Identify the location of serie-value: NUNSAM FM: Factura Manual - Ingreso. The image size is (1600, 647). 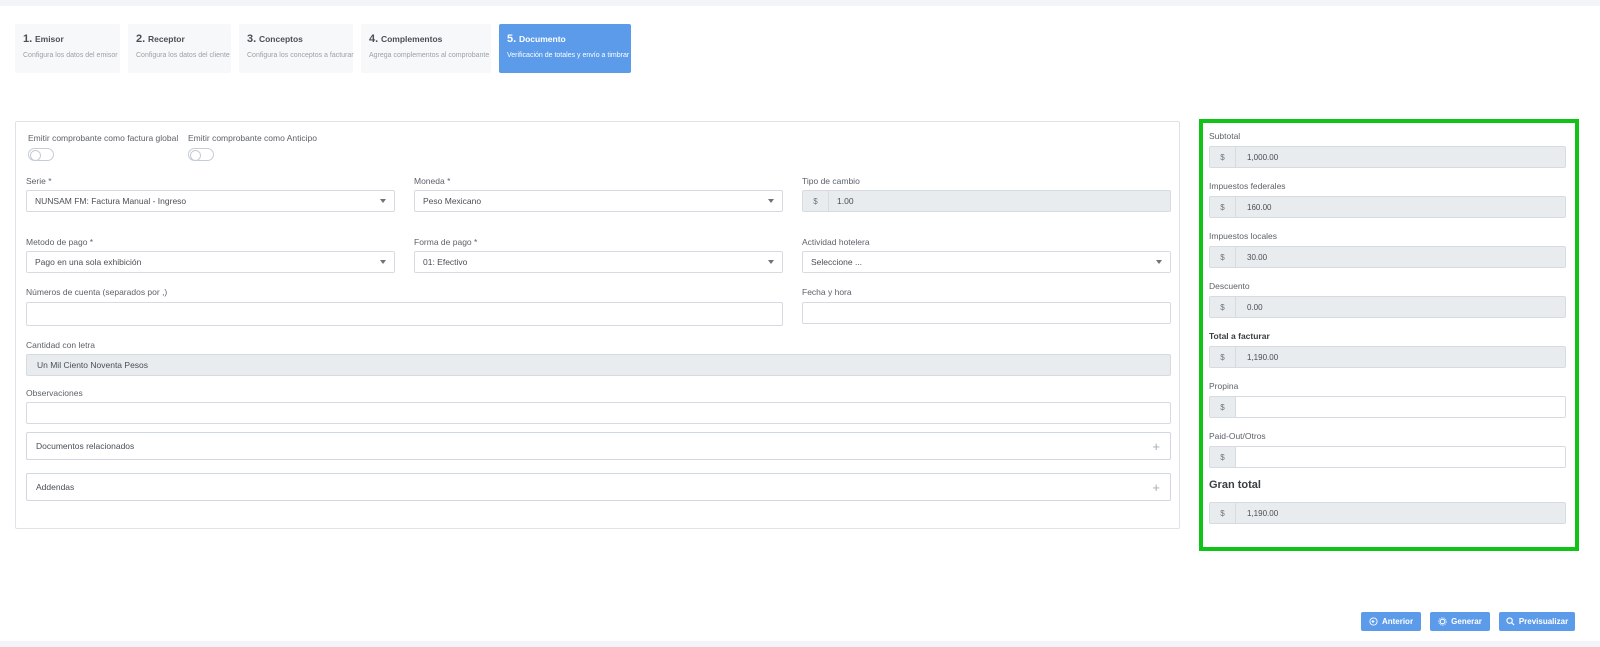
(111, 201).